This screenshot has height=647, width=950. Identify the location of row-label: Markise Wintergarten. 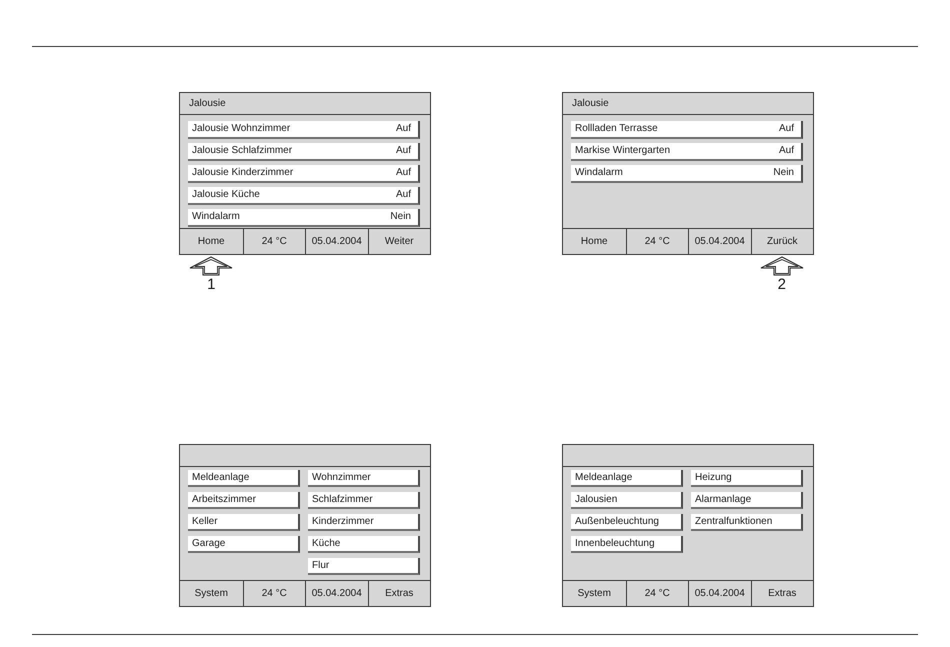
(622, 151).